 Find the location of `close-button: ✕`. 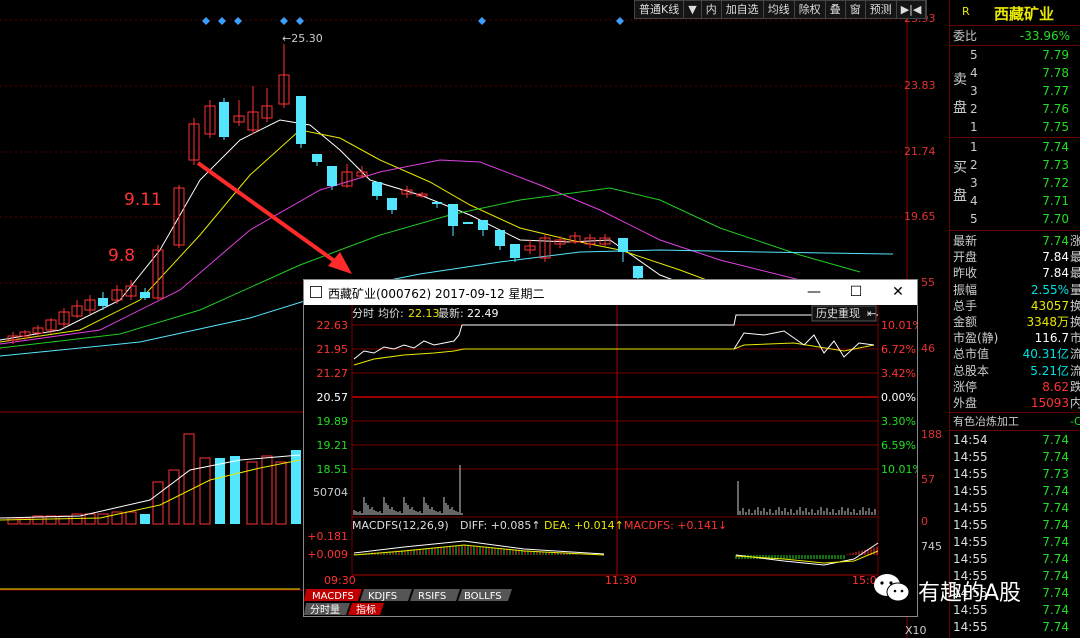

close-button: ✕ is located at coordinates (898, 292).